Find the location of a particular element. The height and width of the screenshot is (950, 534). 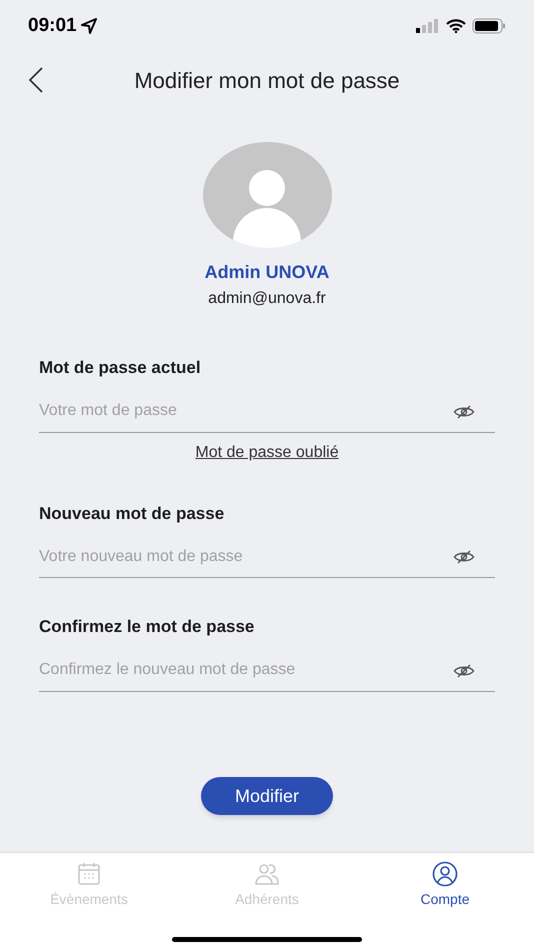

people-icon is located at coordinates (267, 874).